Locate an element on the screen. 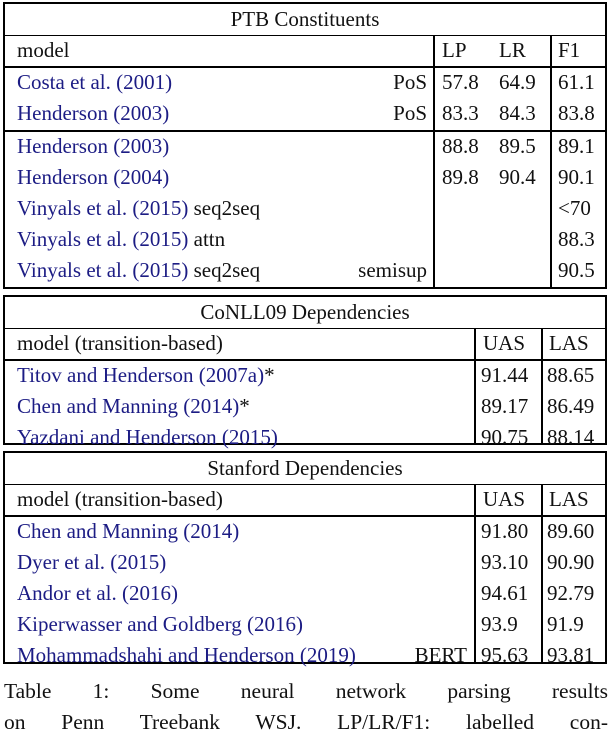 The width and height of the screenshot is (612, 738). table-title: CoNLL09 Dependencies is located at coordinates (305, 312).